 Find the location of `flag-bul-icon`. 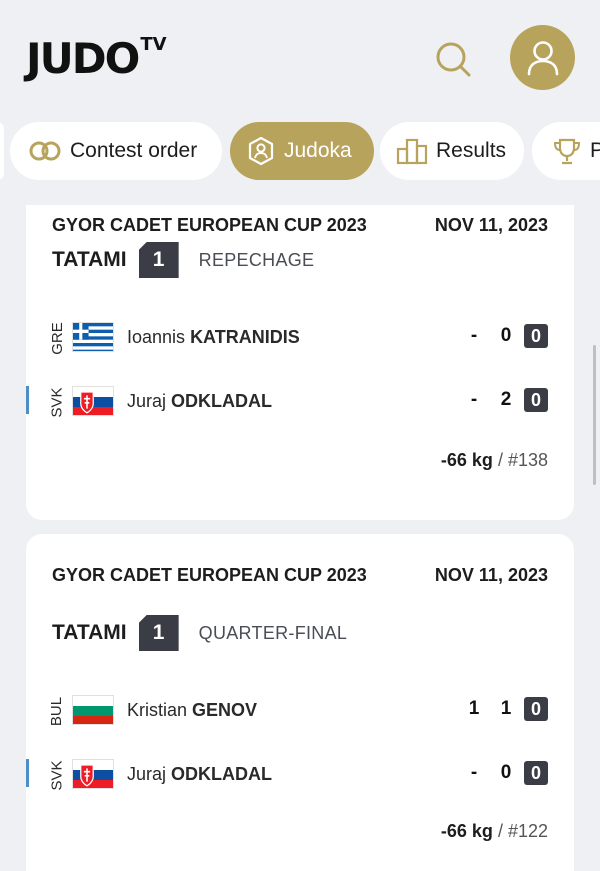

flag-bul-icon is located at coordinates (93, 710).